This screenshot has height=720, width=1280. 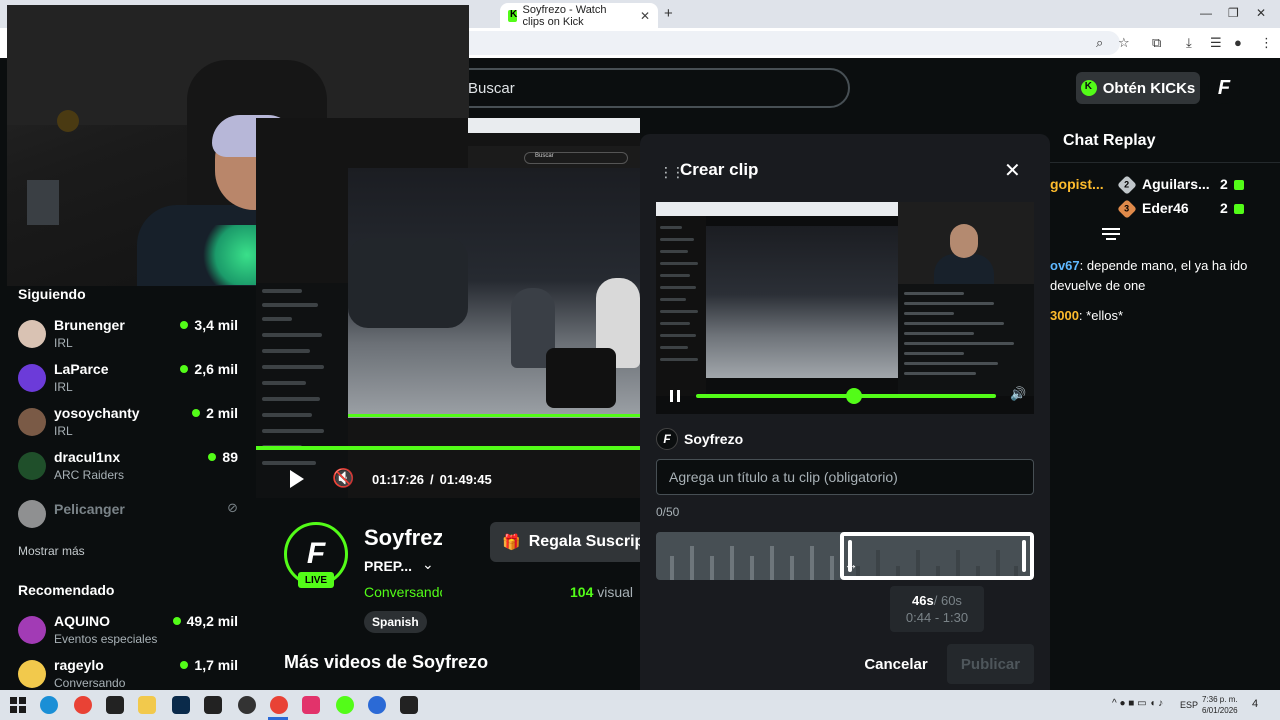 What do you see at coordinates (854, 396) in the screenshot?
I see `scrubber-handle` at bounding box center [854, 396].